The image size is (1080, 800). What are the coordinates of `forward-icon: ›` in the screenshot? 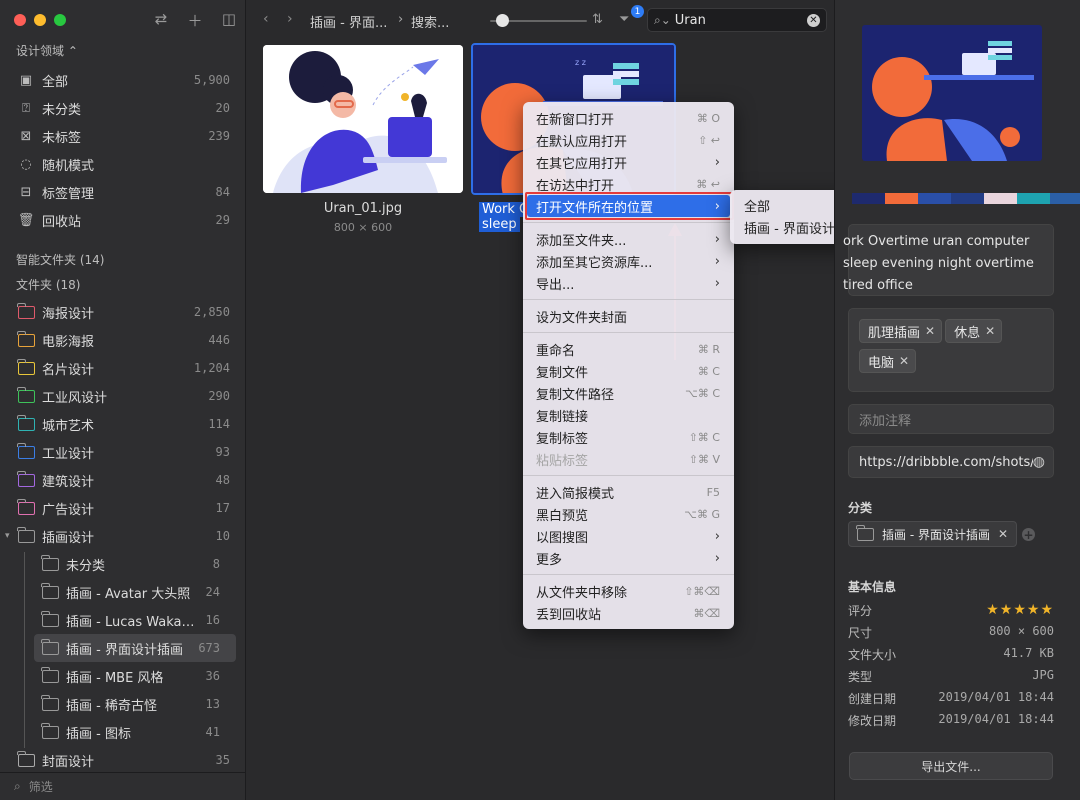 It's located at (290, 19).